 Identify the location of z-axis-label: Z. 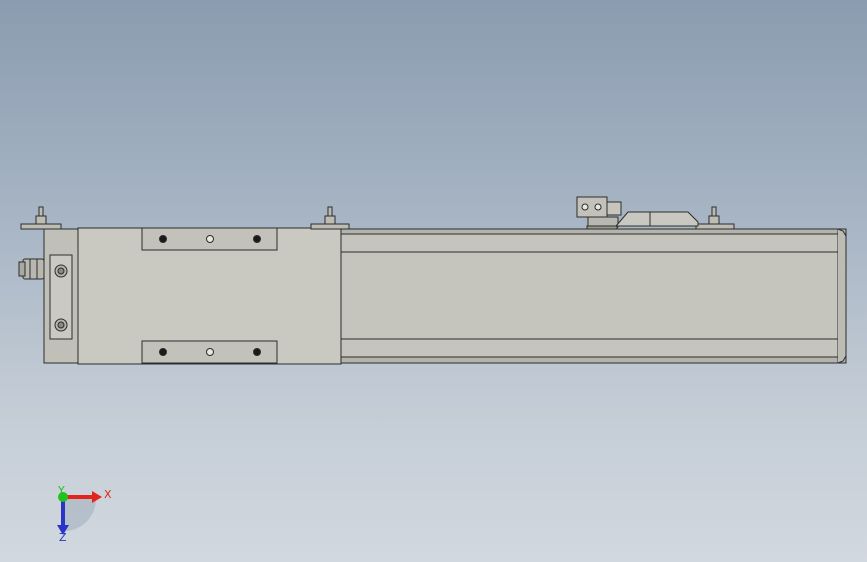
(63, 537).